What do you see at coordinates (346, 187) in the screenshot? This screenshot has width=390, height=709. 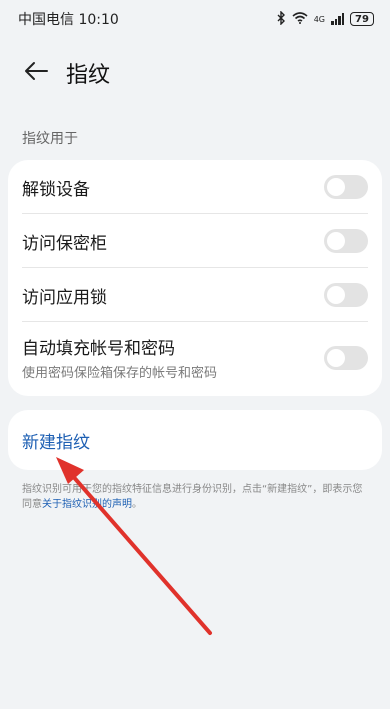 I see `unlock-device-toggle` at bounding box center [346, 187].